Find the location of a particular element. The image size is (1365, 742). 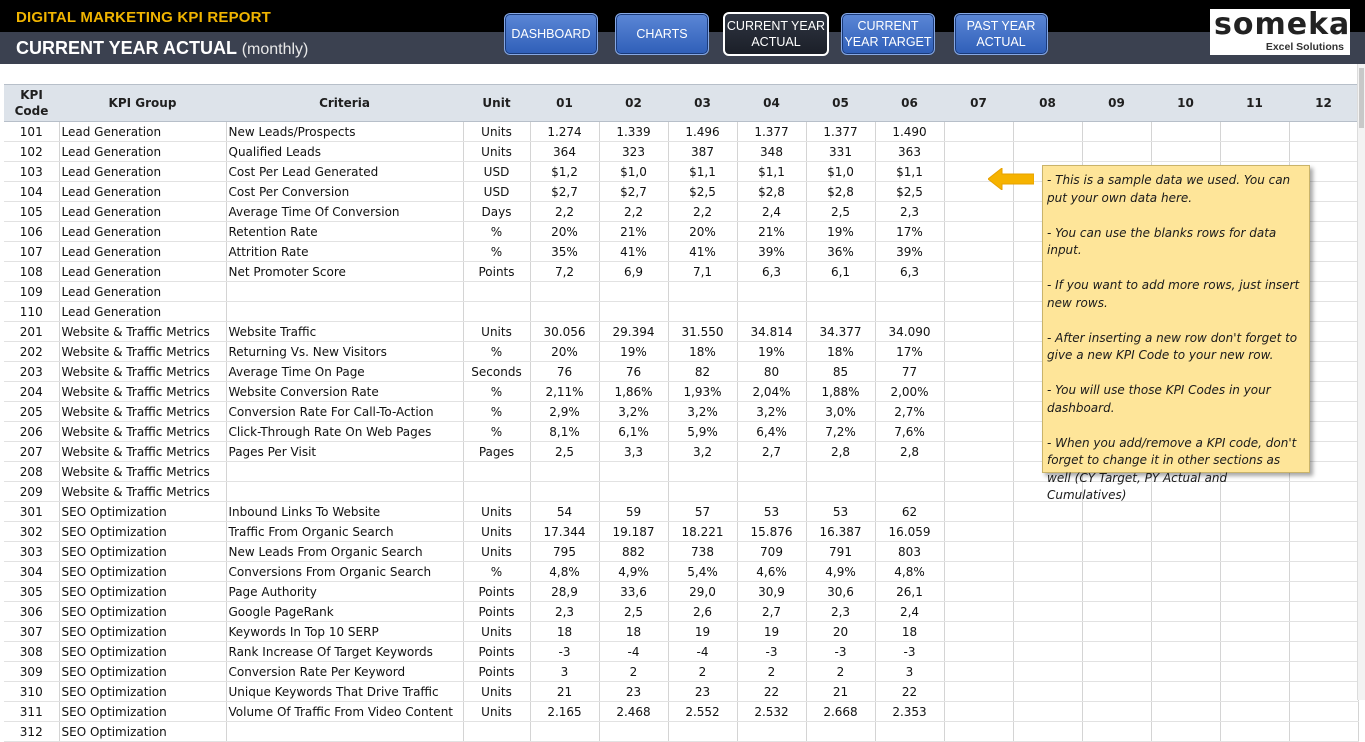

col-header-month: 08 is located at coordinates (1047, 103).